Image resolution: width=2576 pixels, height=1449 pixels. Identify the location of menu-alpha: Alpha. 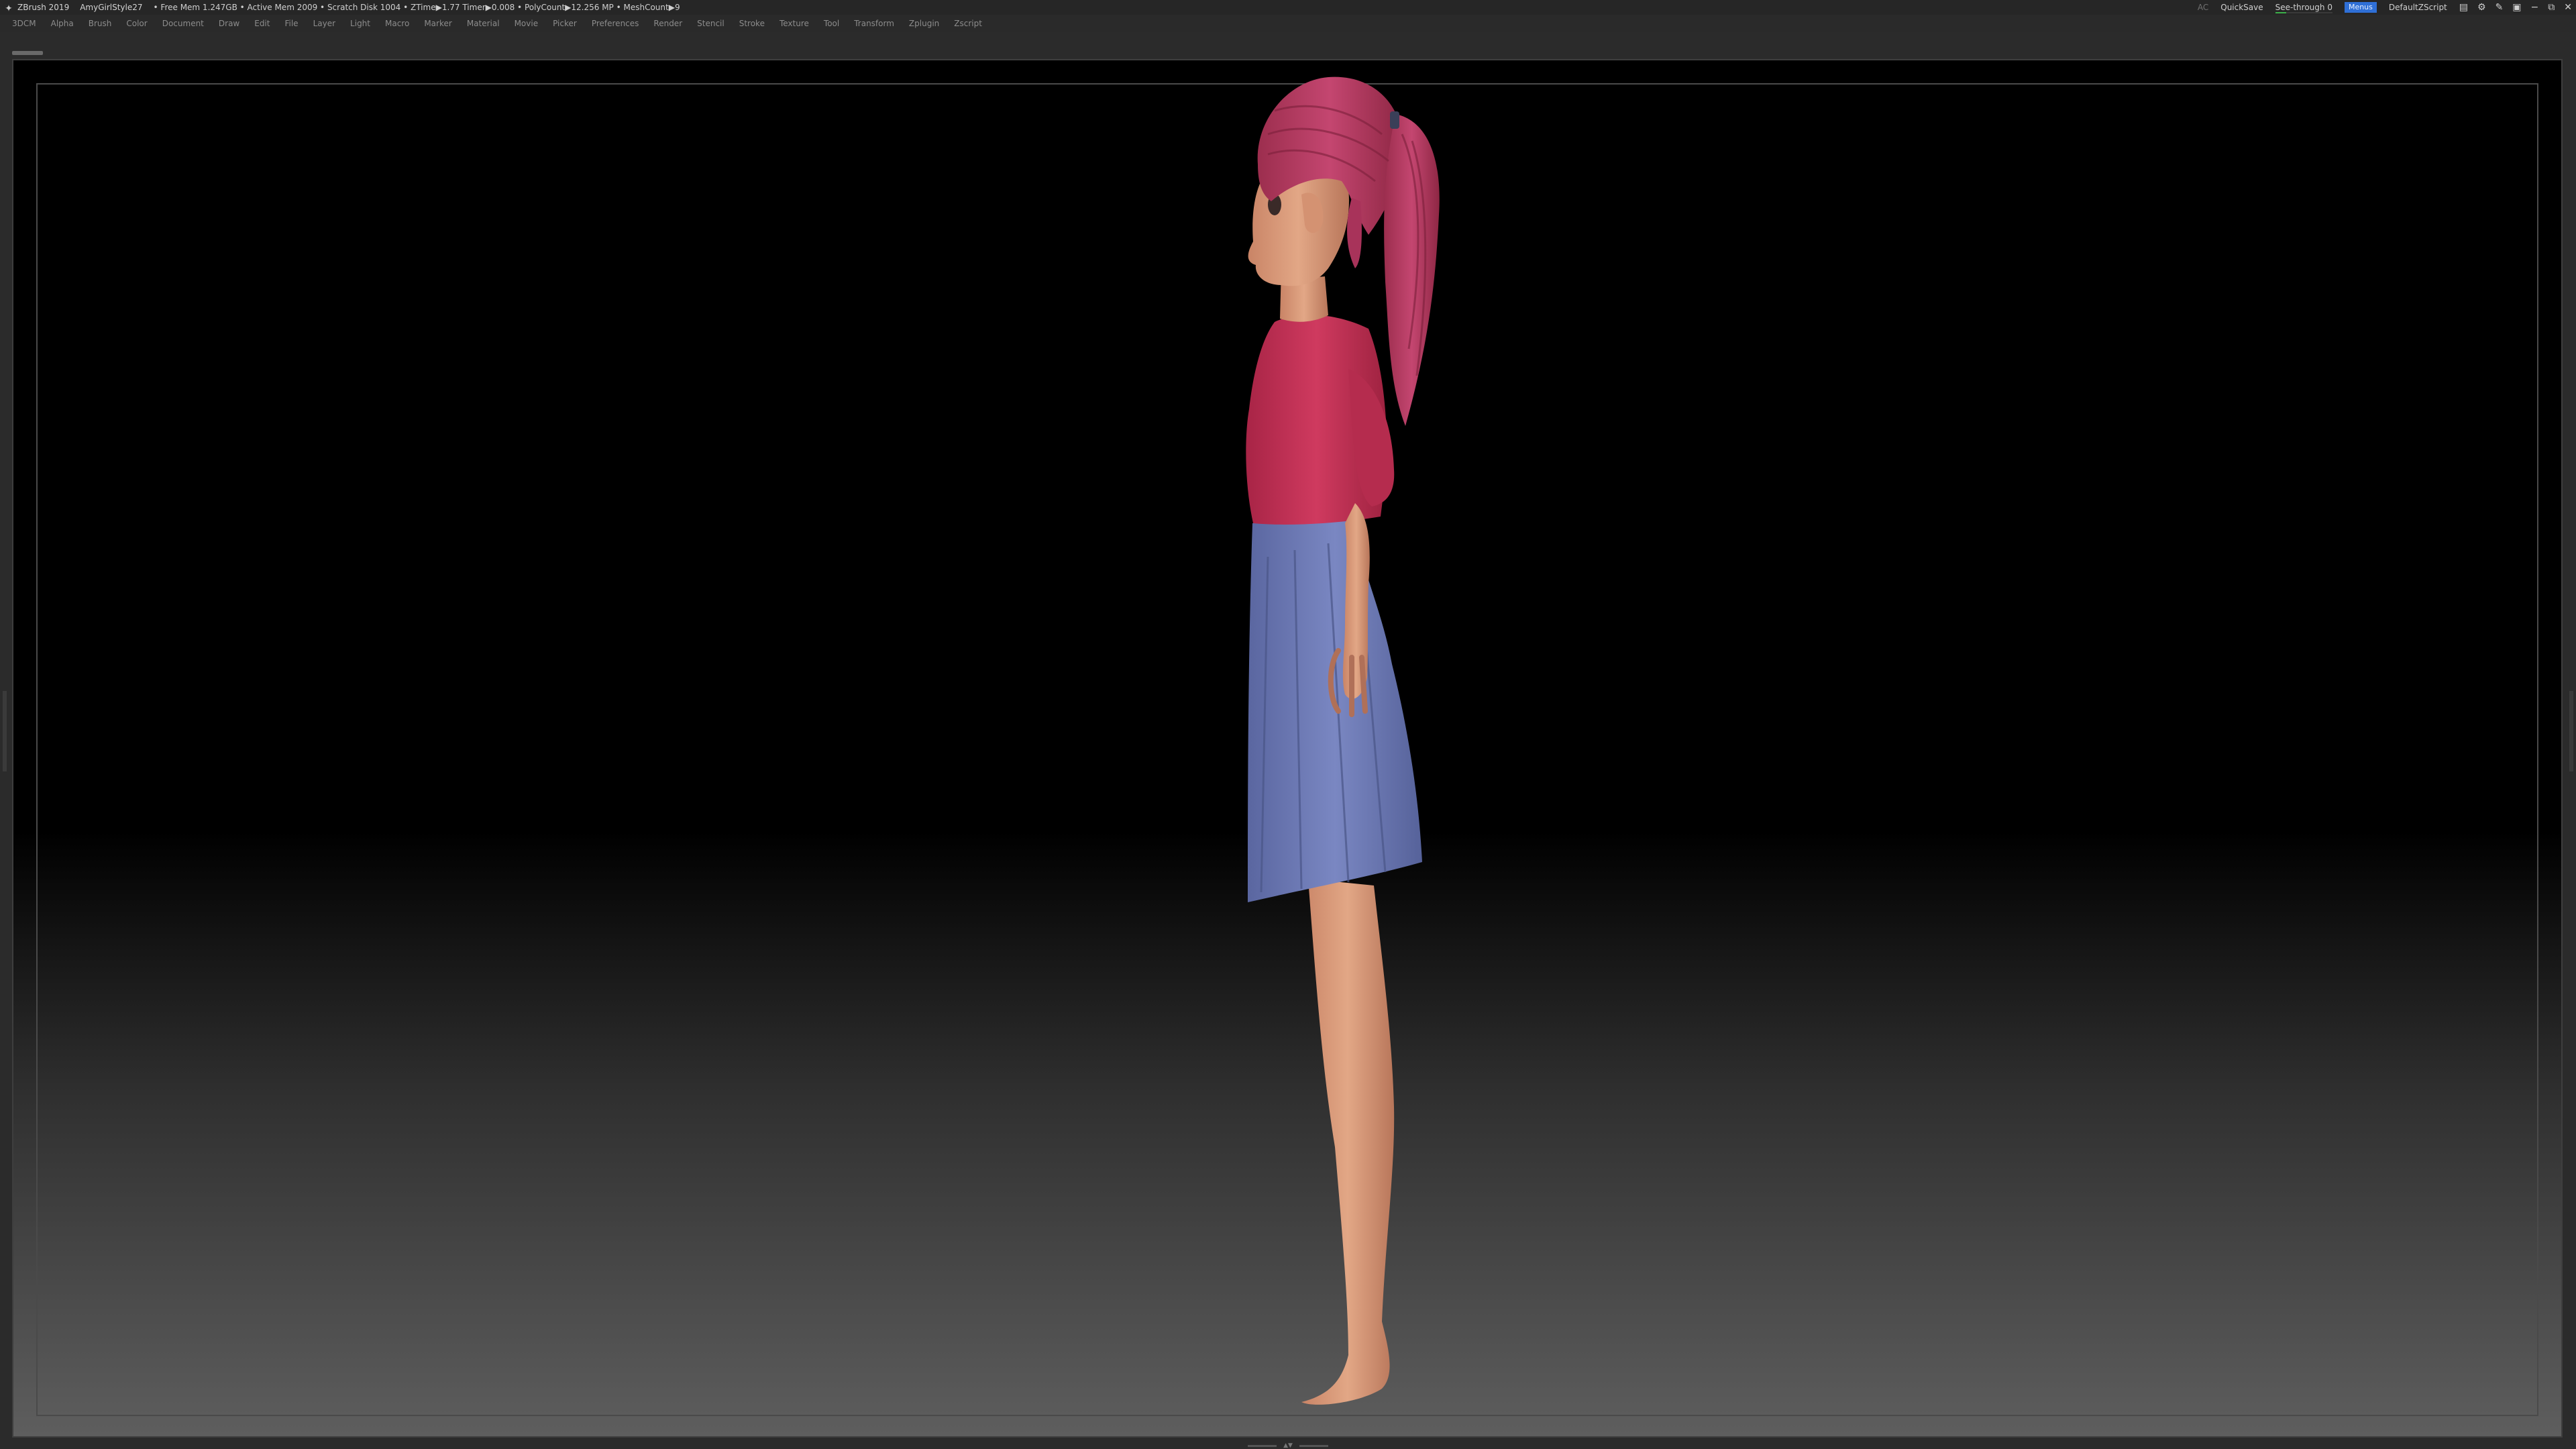
(62, 23).